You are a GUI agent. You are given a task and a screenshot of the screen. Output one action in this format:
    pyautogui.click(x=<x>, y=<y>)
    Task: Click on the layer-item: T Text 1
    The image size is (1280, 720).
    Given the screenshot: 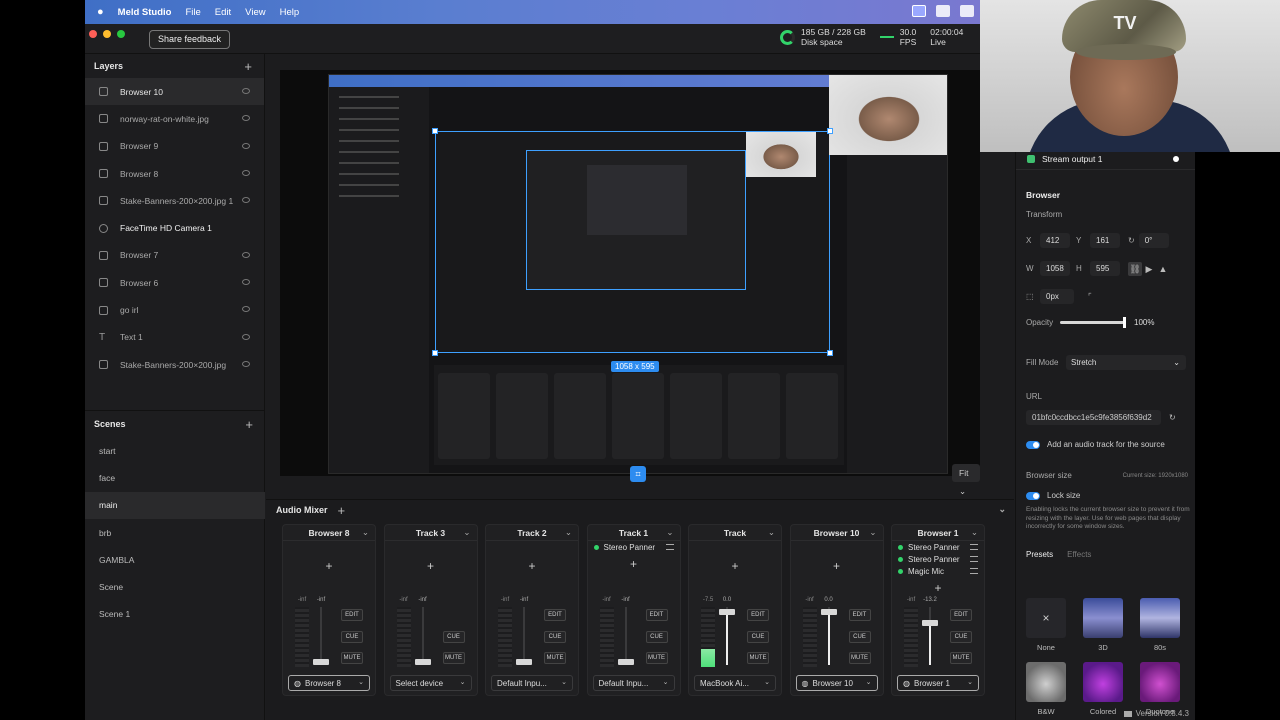 What is the action you would take?
    pyautogui.click(x=174, y=337)
    